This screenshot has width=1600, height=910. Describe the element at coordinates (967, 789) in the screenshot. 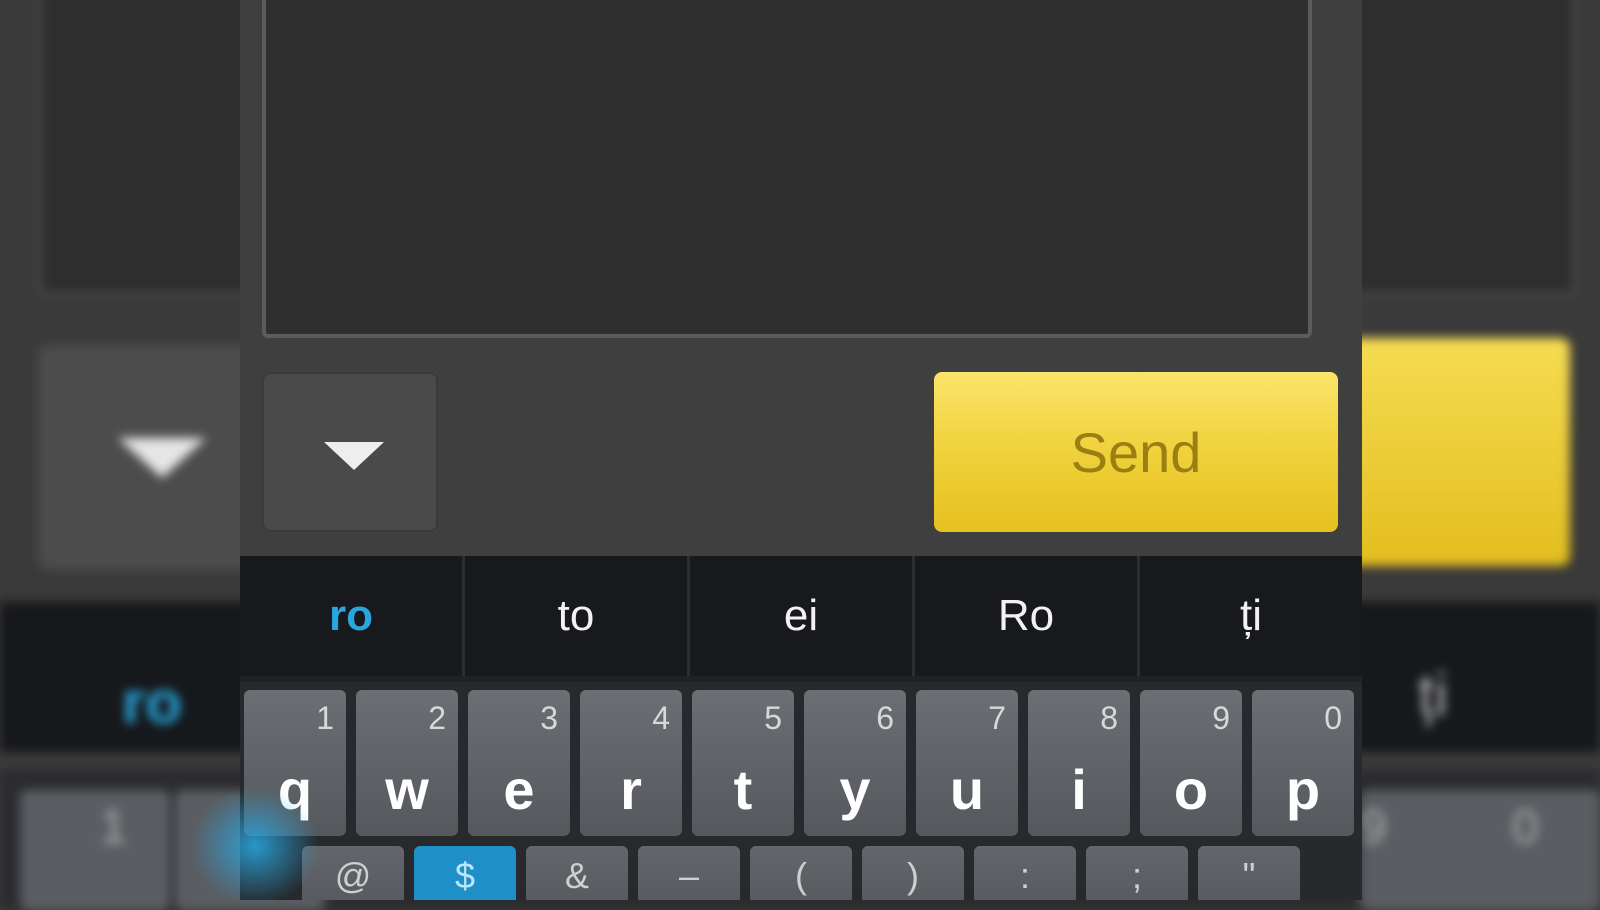

I see `key-label: u` at that location.